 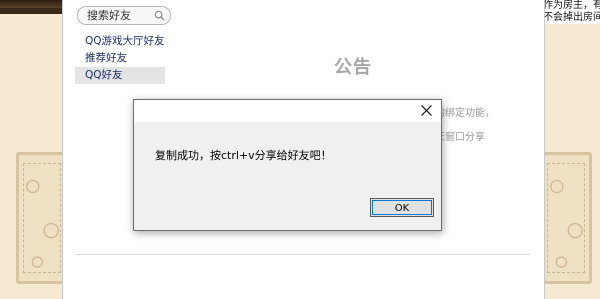 What do you see at coordinates (159, 15) in the screenshot?
I see `search-icon` at bounding box center [159, 15].